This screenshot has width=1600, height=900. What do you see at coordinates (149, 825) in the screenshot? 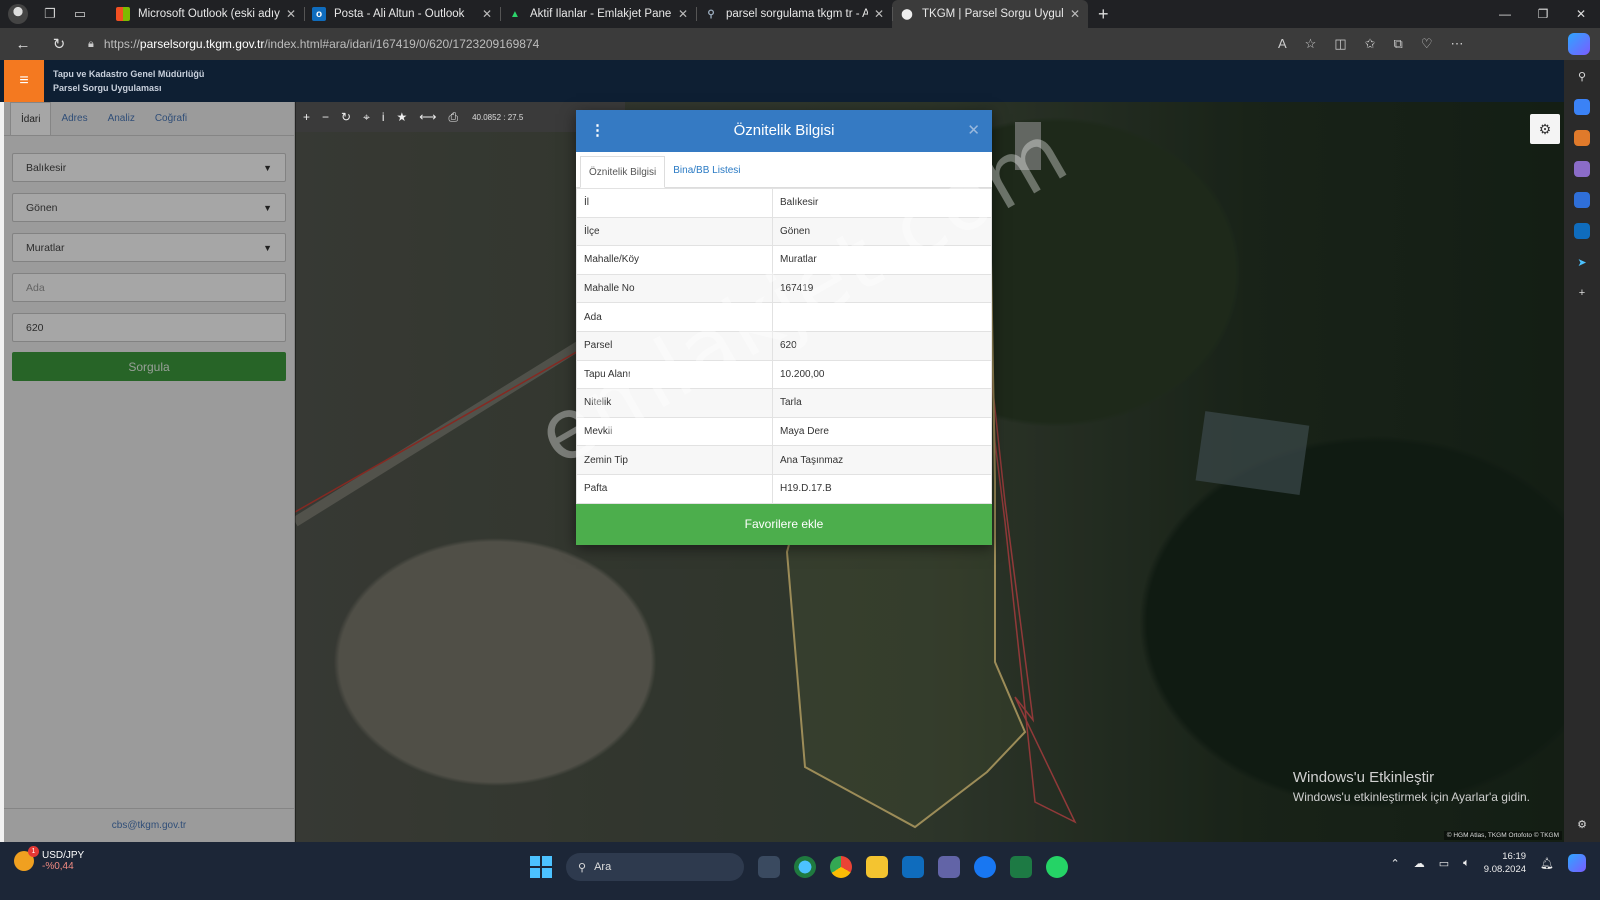
I see `contact-email-link: cbs@tkgm.gov.tr` at bounding box center [149, 825].